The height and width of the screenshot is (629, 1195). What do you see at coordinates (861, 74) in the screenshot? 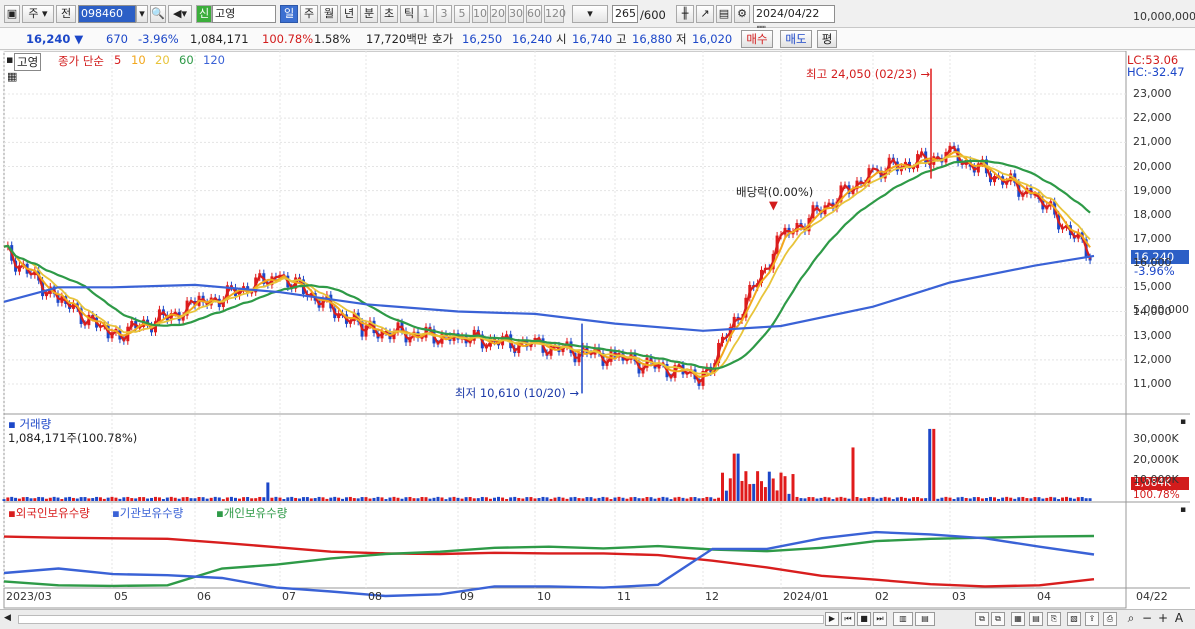
I see `high-note-text: 최고 24,050 (02/23)` at bounding box center [861, 74].